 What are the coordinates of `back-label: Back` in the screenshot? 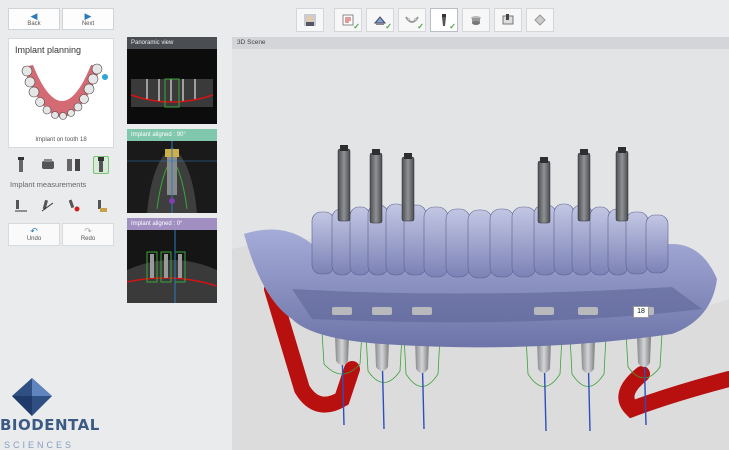 It's located at (34, 23).